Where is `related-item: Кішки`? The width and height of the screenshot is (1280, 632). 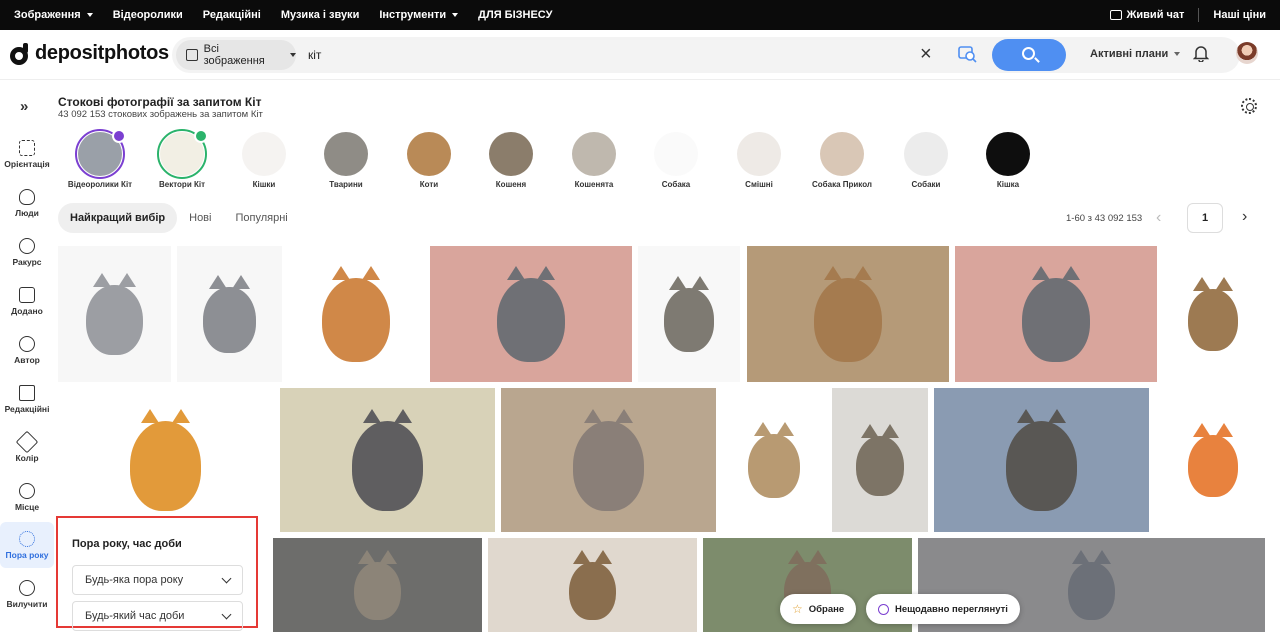
related-item: Кішки is located at coordinates (264, 160).